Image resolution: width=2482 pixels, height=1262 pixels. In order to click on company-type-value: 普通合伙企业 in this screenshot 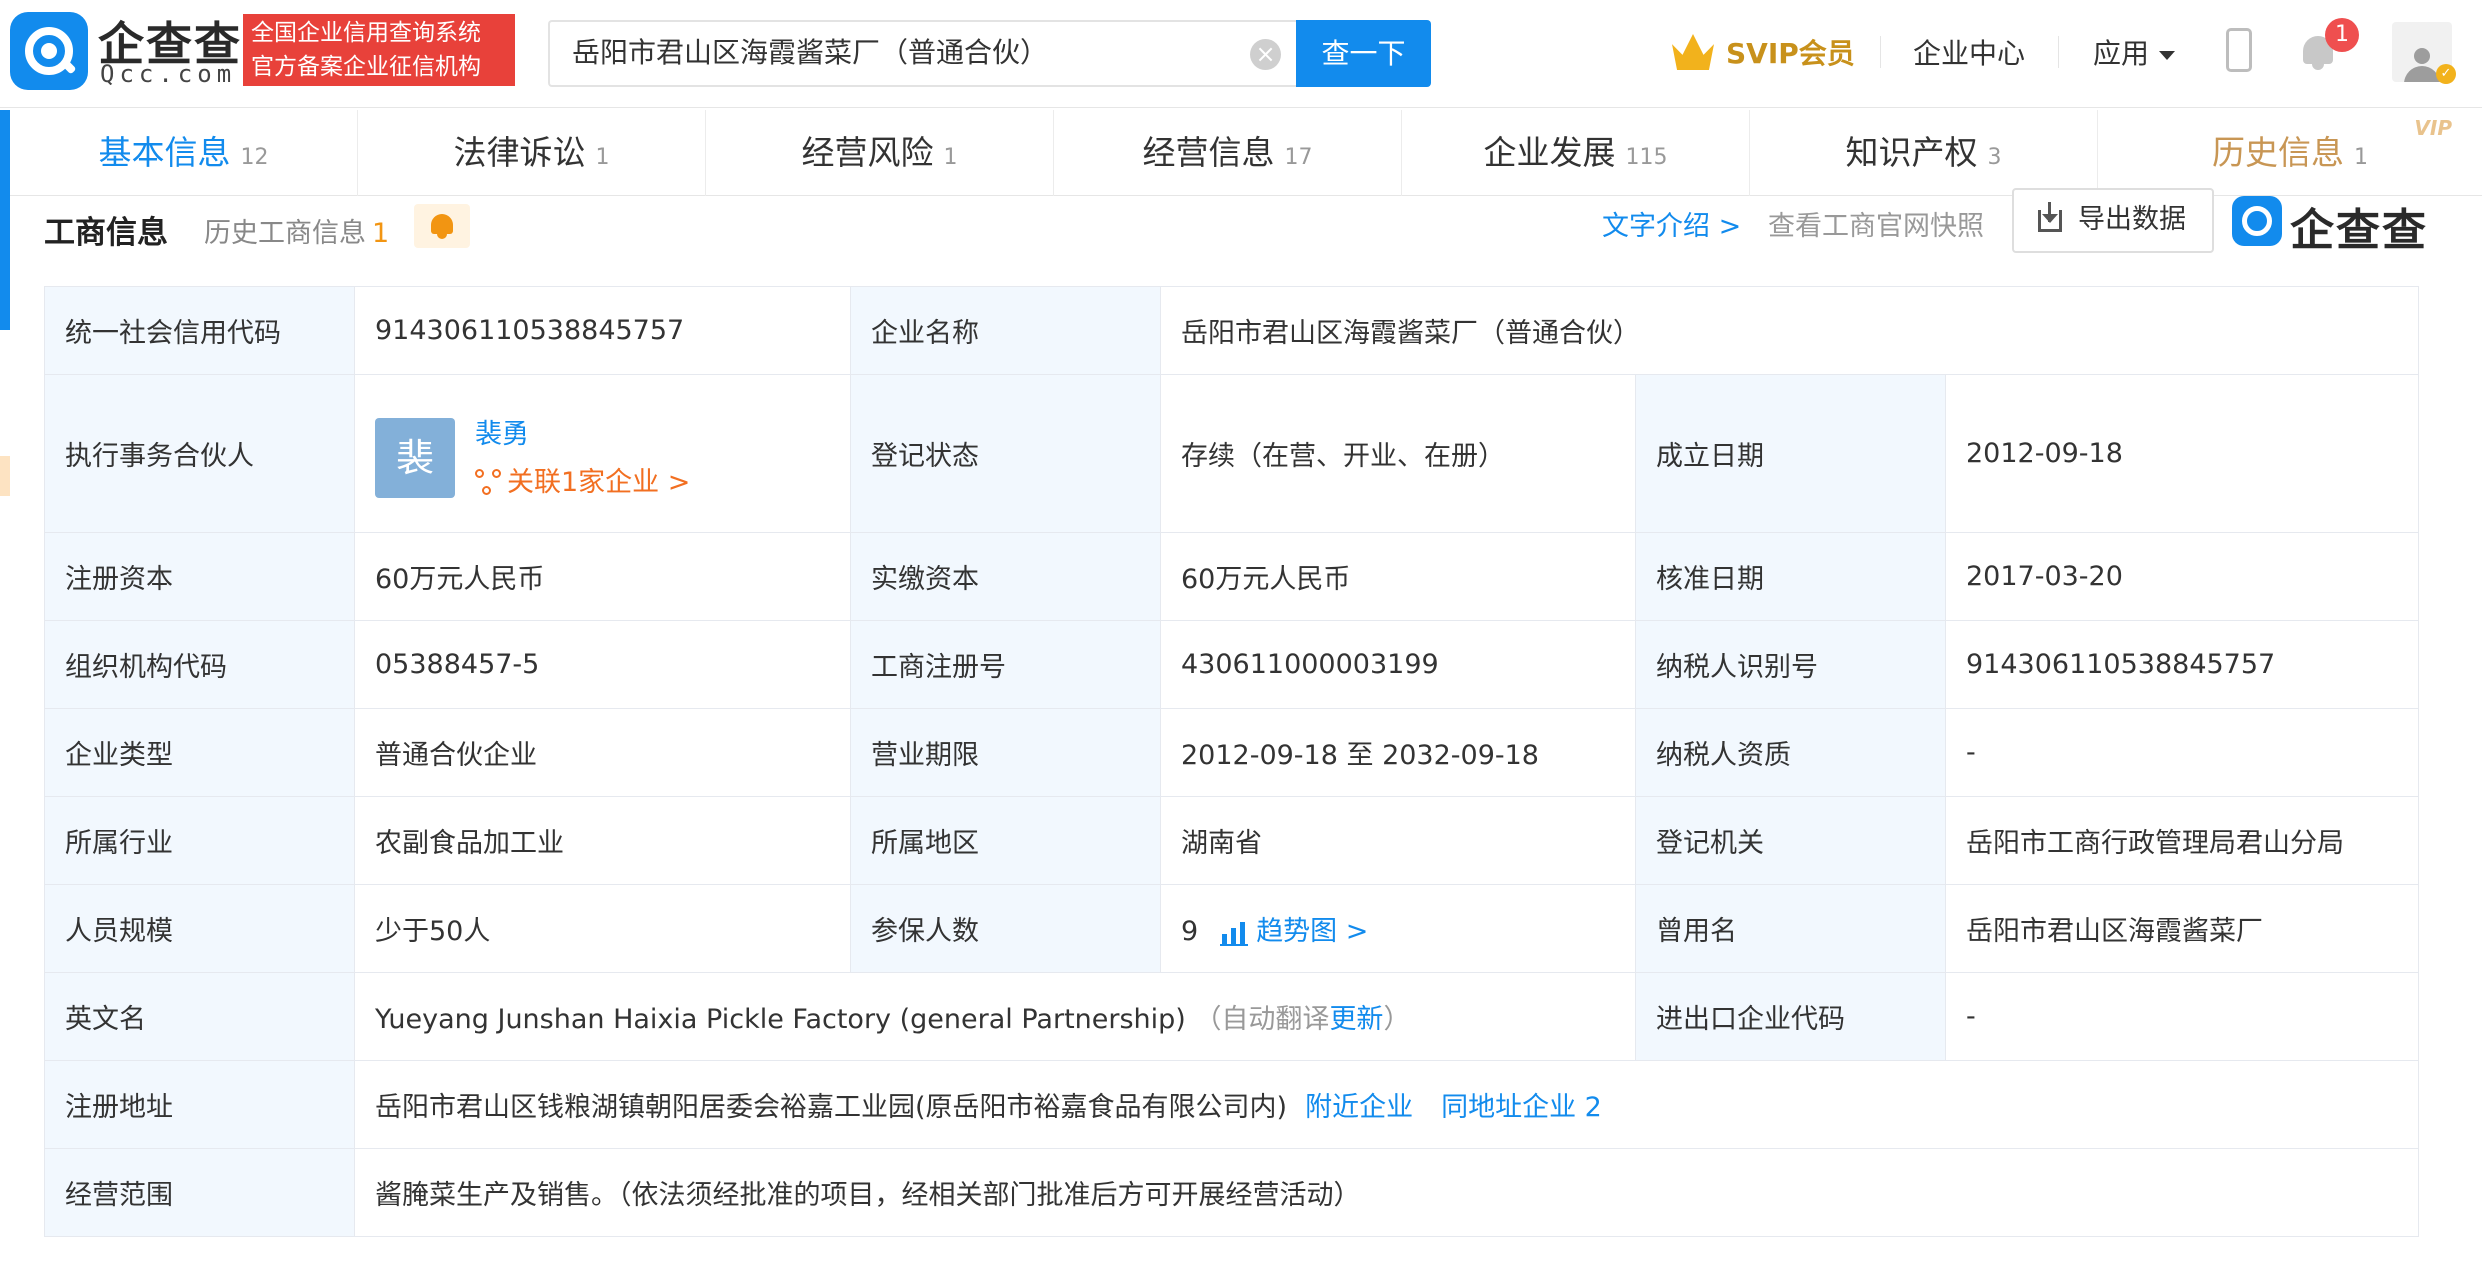, I will do `click(602, 752)`.